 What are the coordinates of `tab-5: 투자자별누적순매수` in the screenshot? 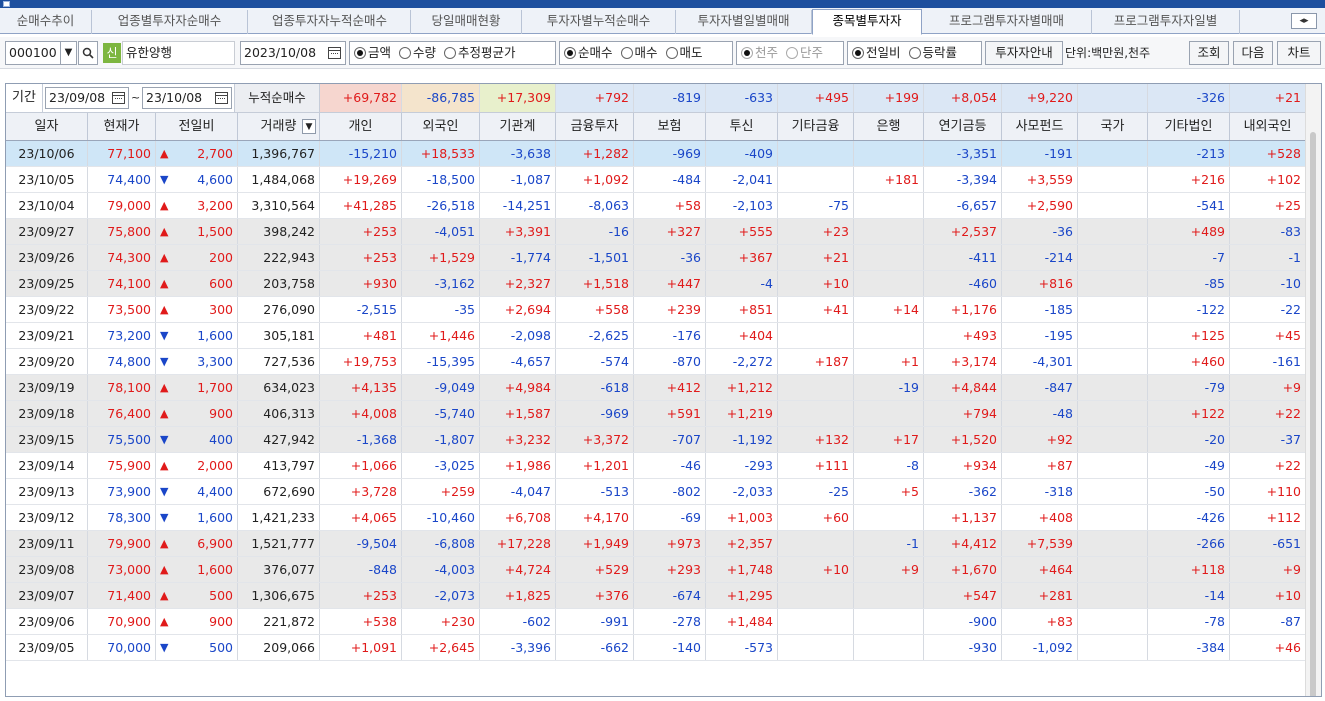 It's located at (599, 22).